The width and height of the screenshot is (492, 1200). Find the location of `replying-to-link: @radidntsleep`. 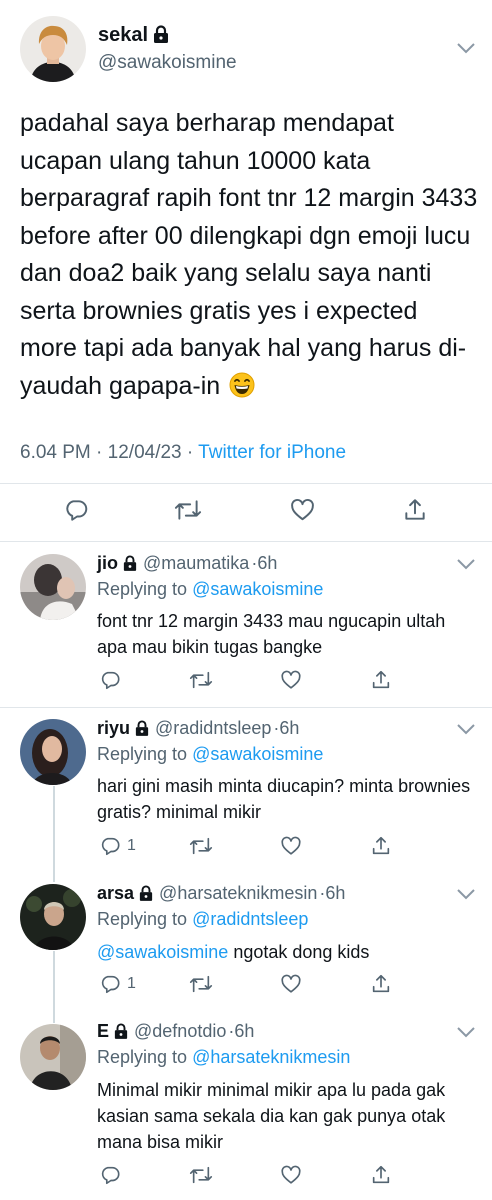

replying-to-link: @radidntsleep is located at coordinates (250, 919).